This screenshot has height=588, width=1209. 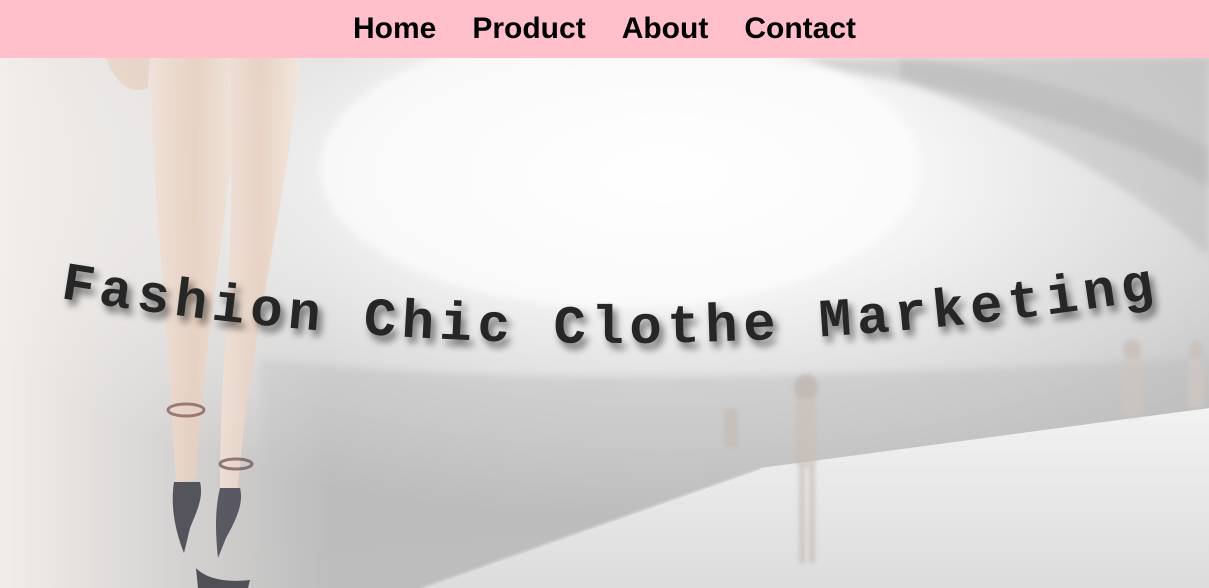 What do you see at coordinates (528, 29) in the screenshot?
I see `nav-link-product: Product` at bounding box center [528, 29].